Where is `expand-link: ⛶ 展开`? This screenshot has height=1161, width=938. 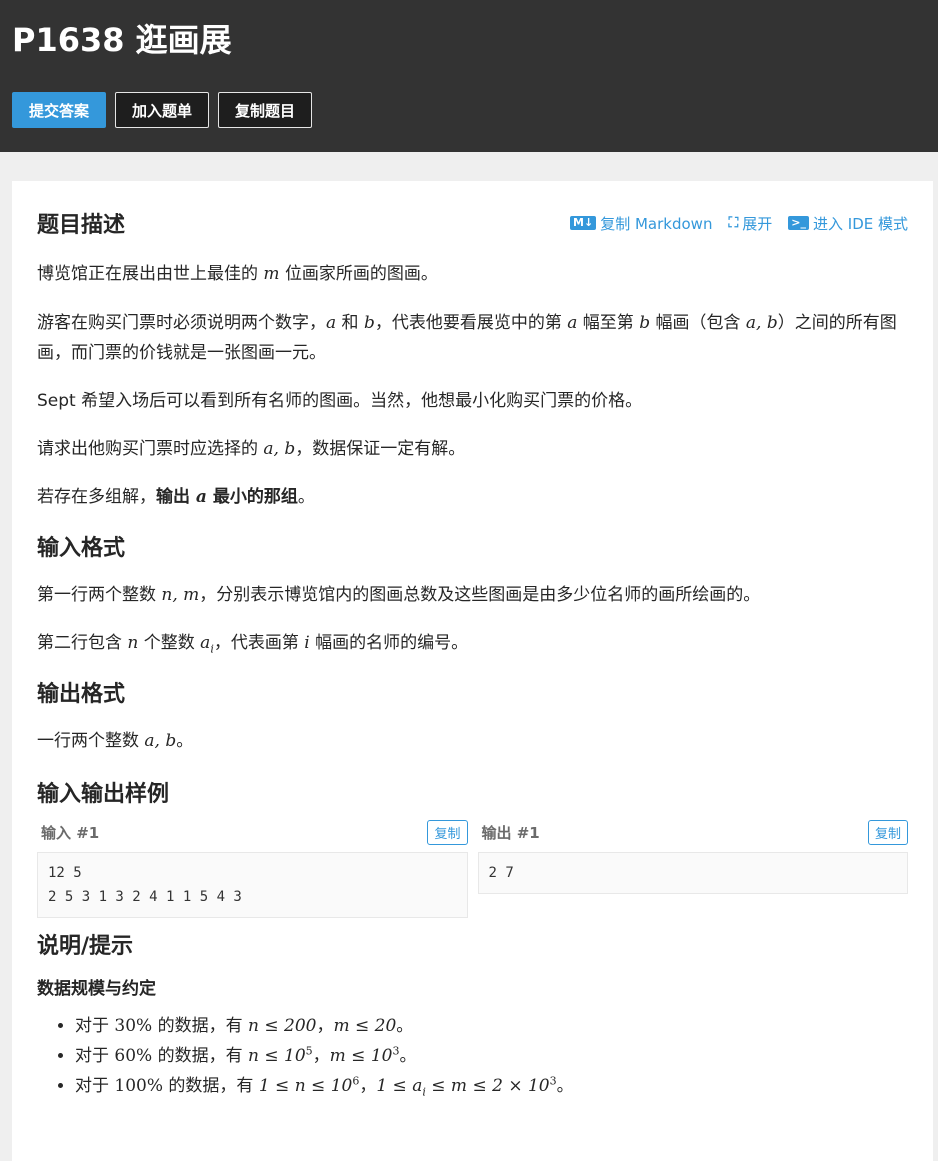 expand-link: ⛶ 展开 is located at coordinates (750, 223).